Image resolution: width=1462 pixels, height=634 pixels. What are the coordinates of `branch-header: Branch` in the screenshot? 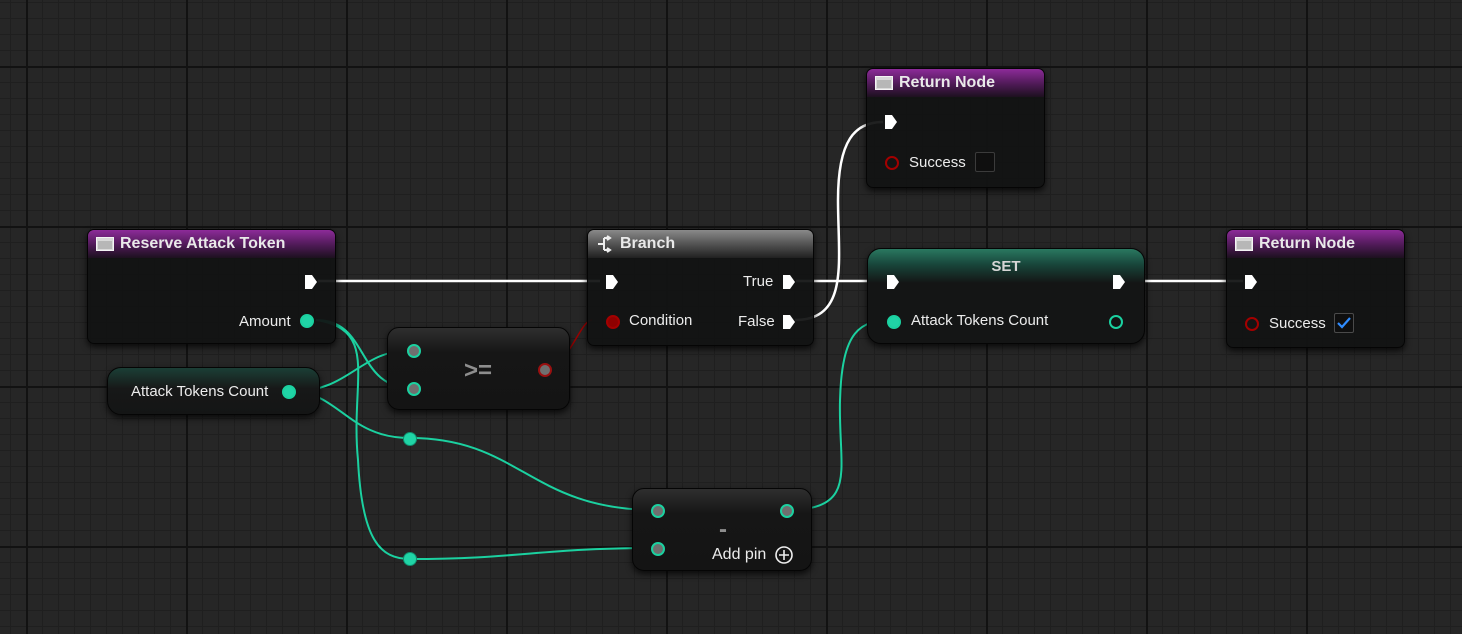 It's located at (700, 244).